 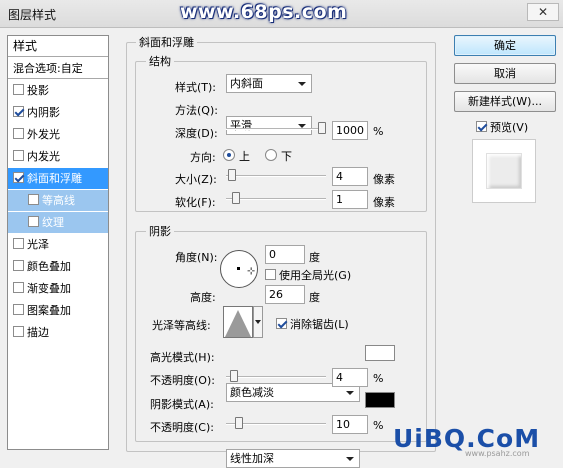 I want to click on angle-unit: 度, so click(x=314, y=257).